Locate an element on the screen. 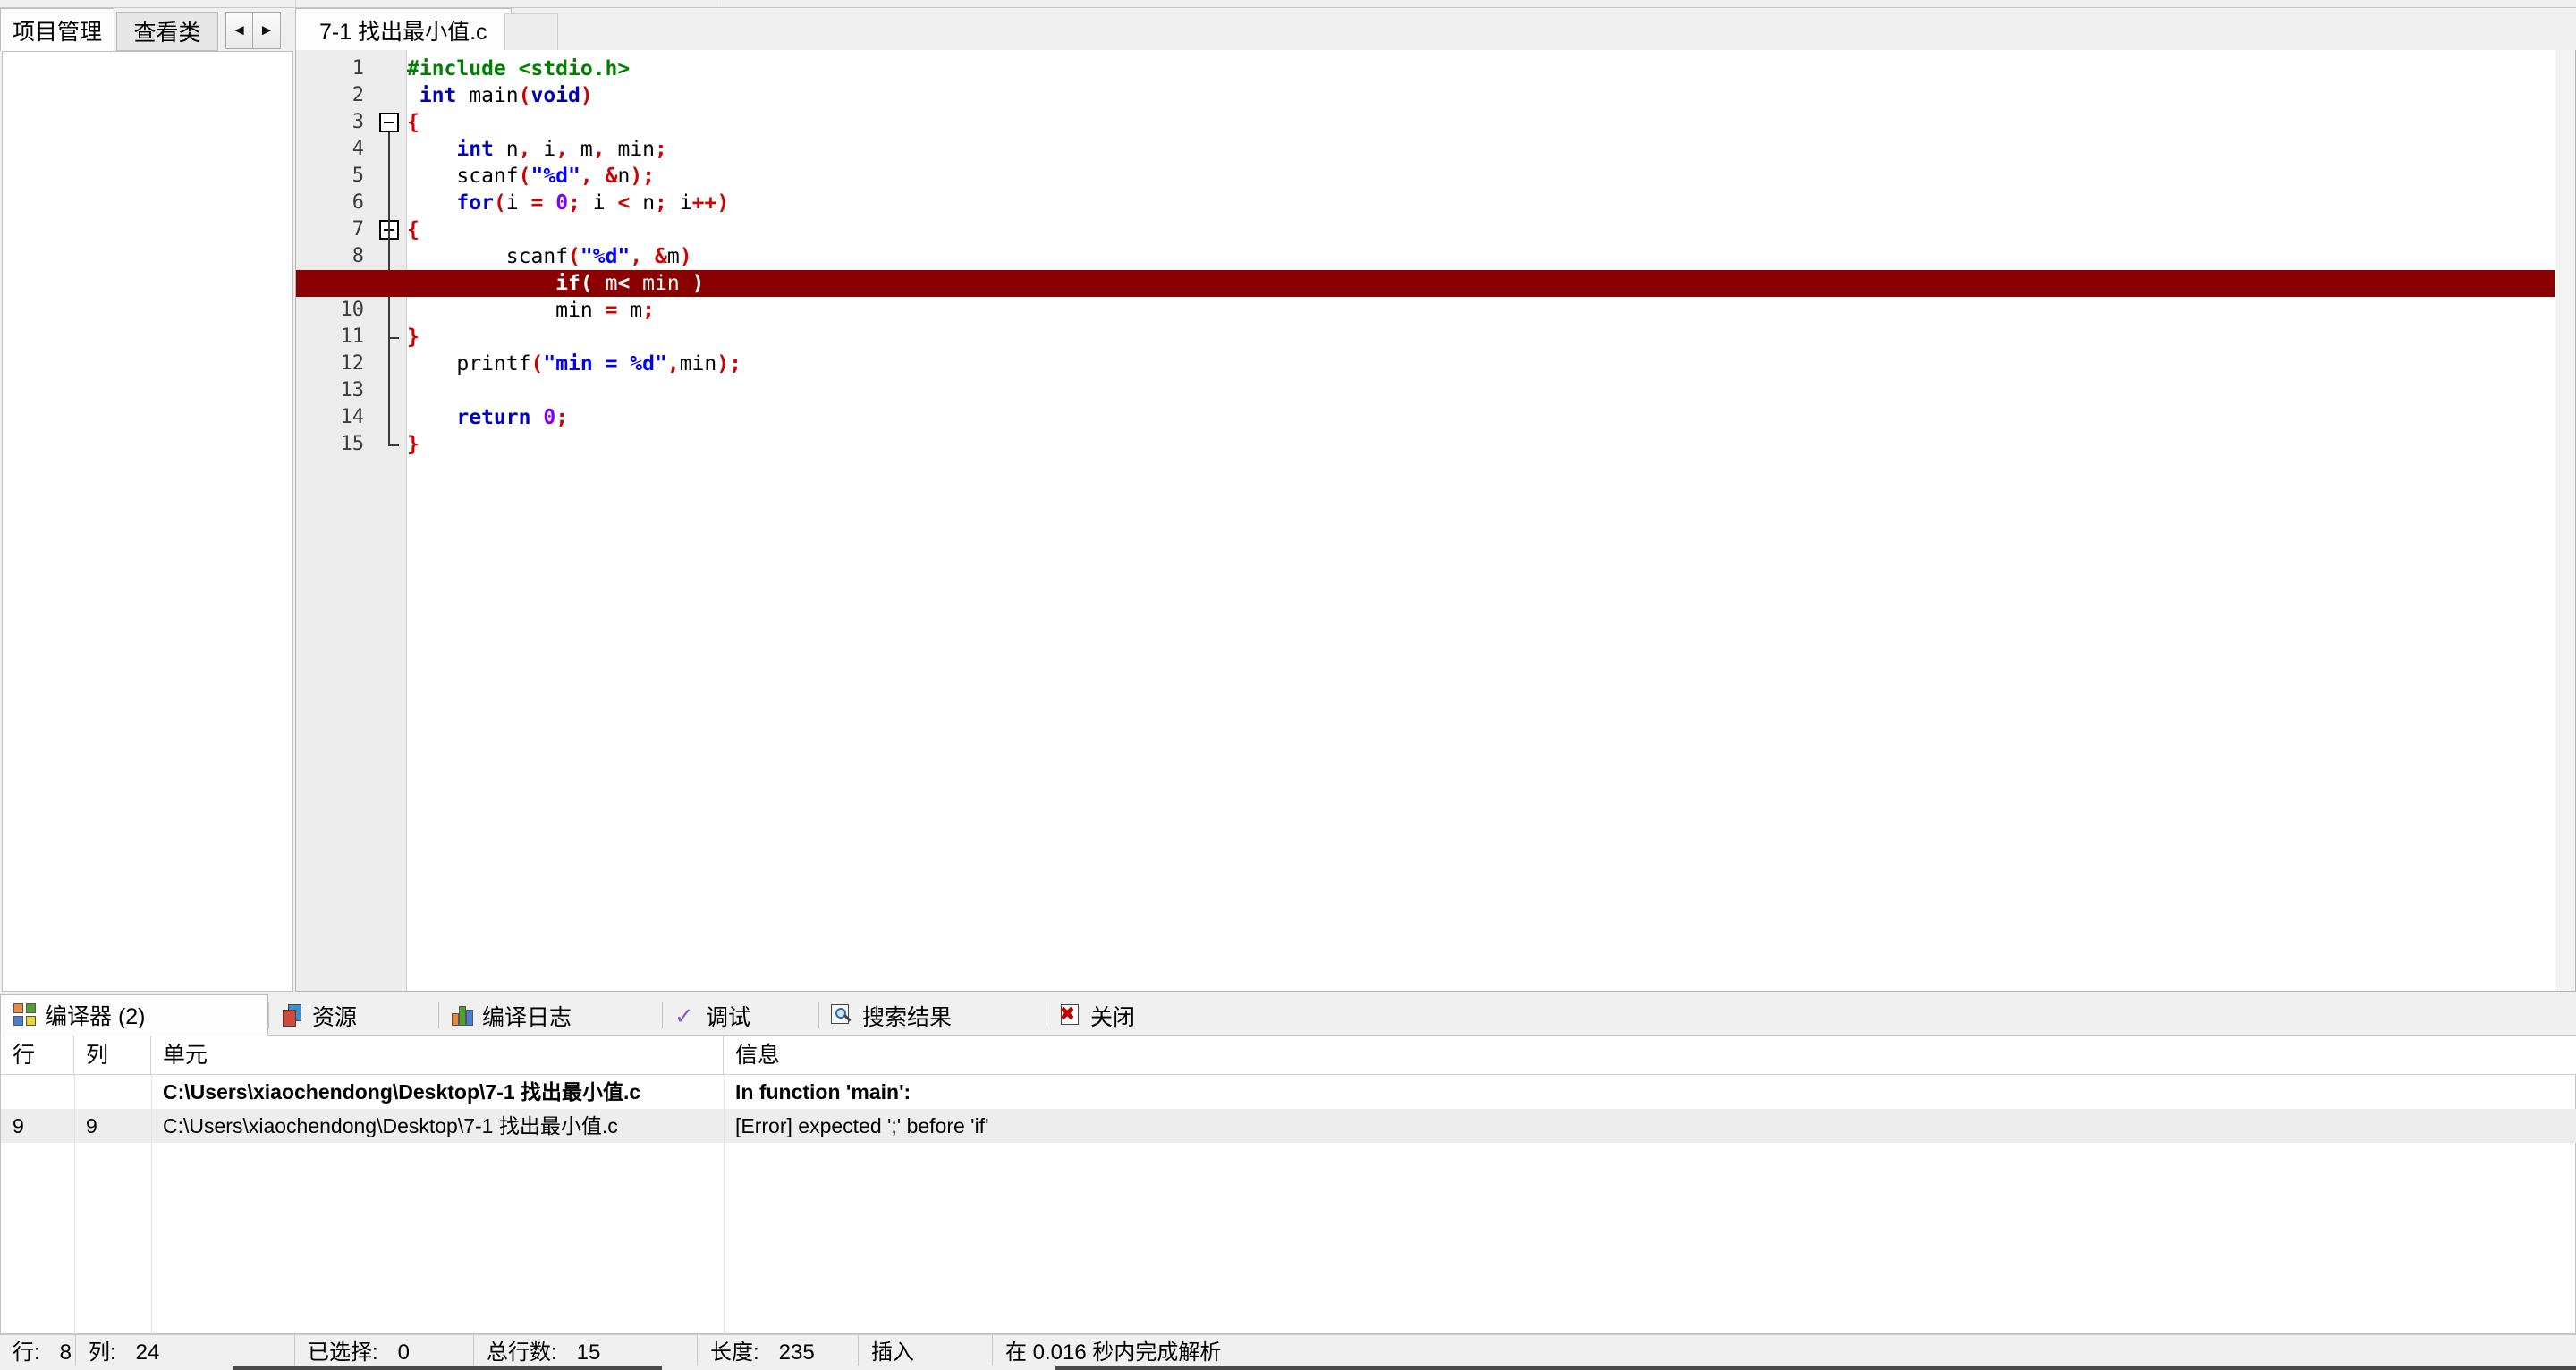  code-line: #include <stdio.h> is located at coordinates (518, 68).